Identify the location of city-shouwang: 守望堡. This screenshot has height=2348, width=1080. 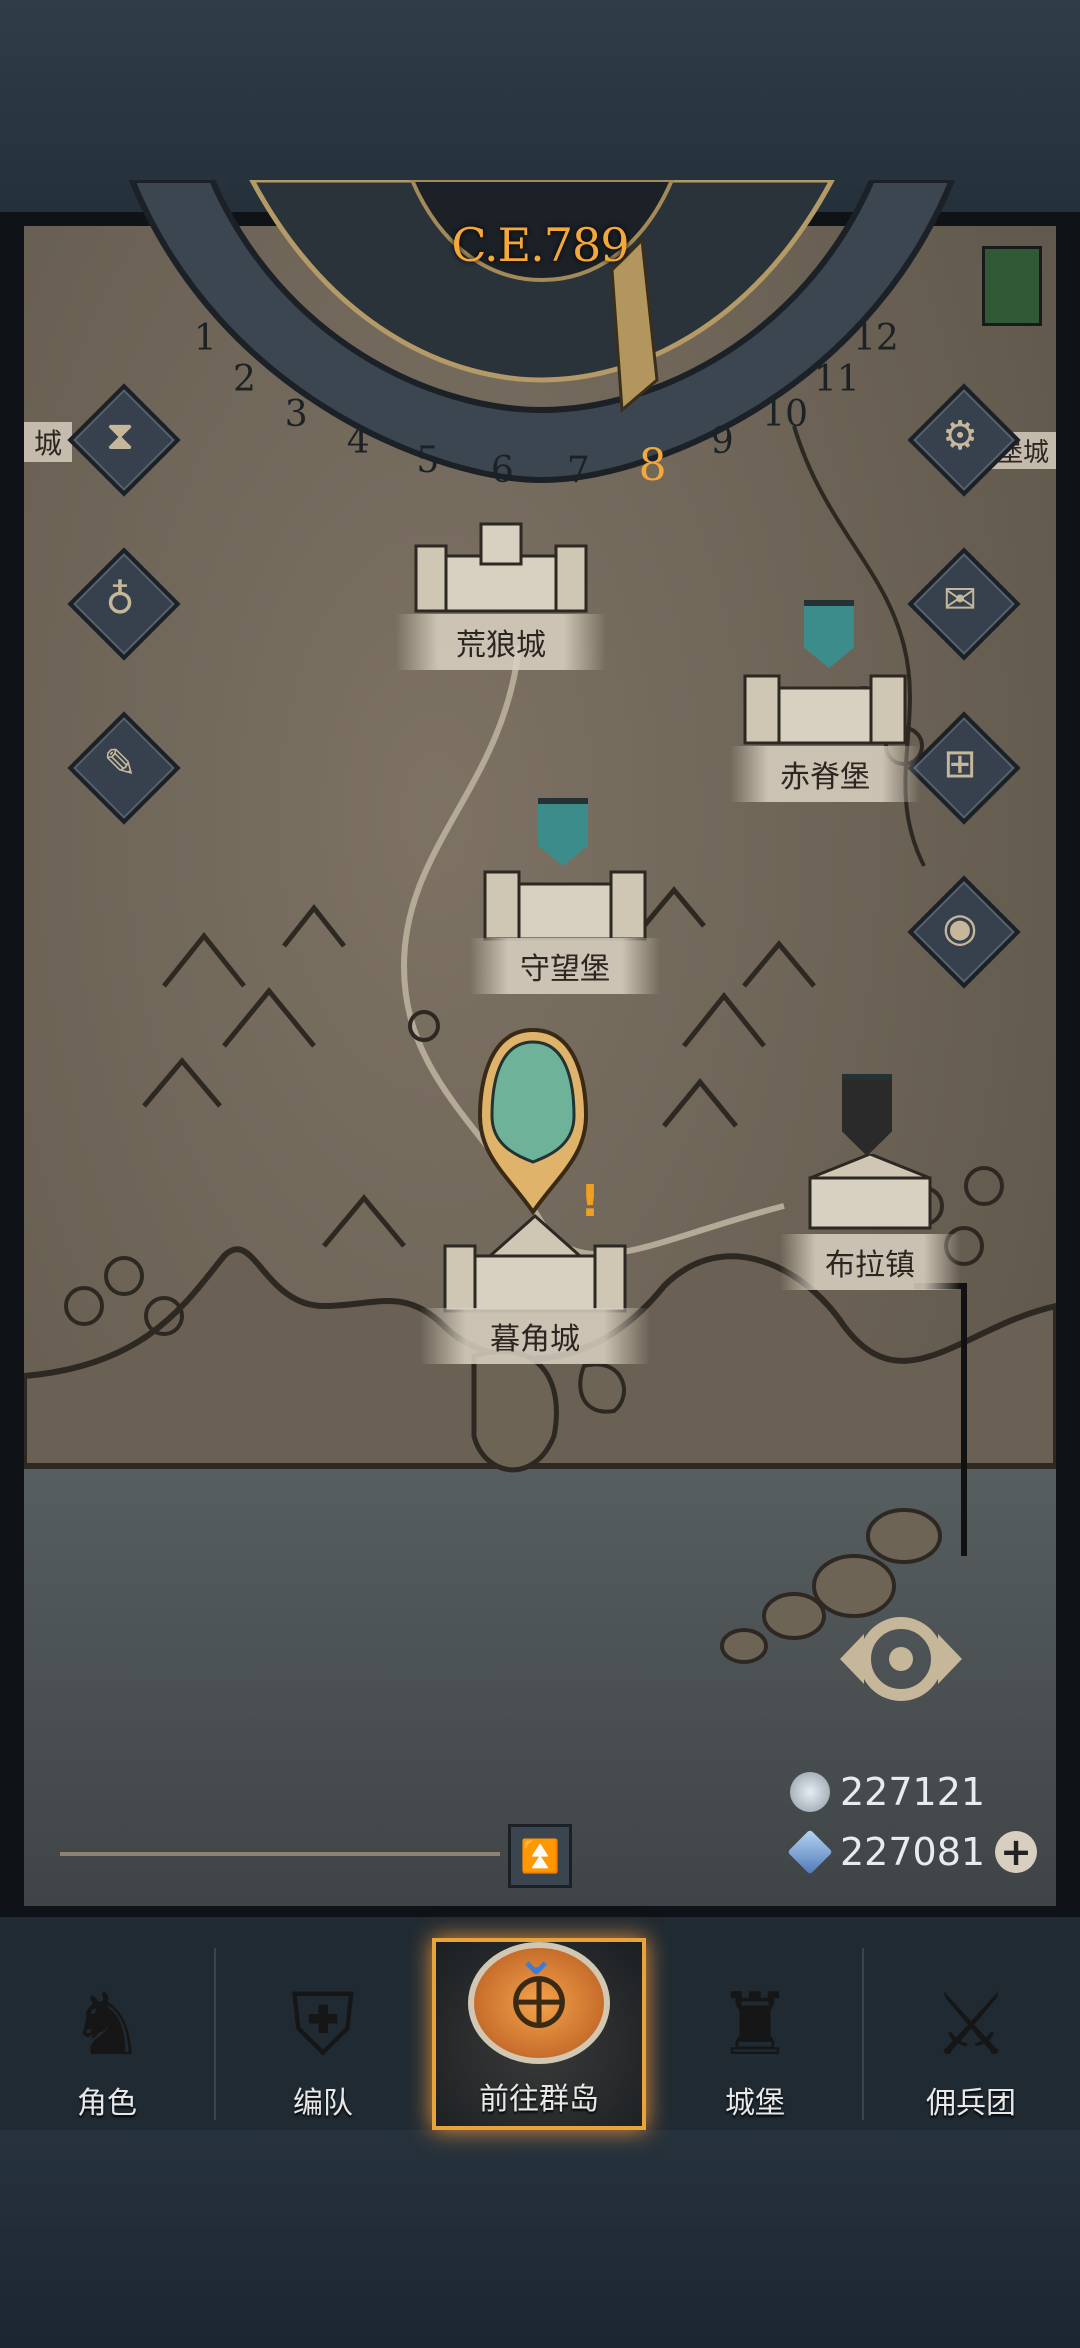
(565, 896).